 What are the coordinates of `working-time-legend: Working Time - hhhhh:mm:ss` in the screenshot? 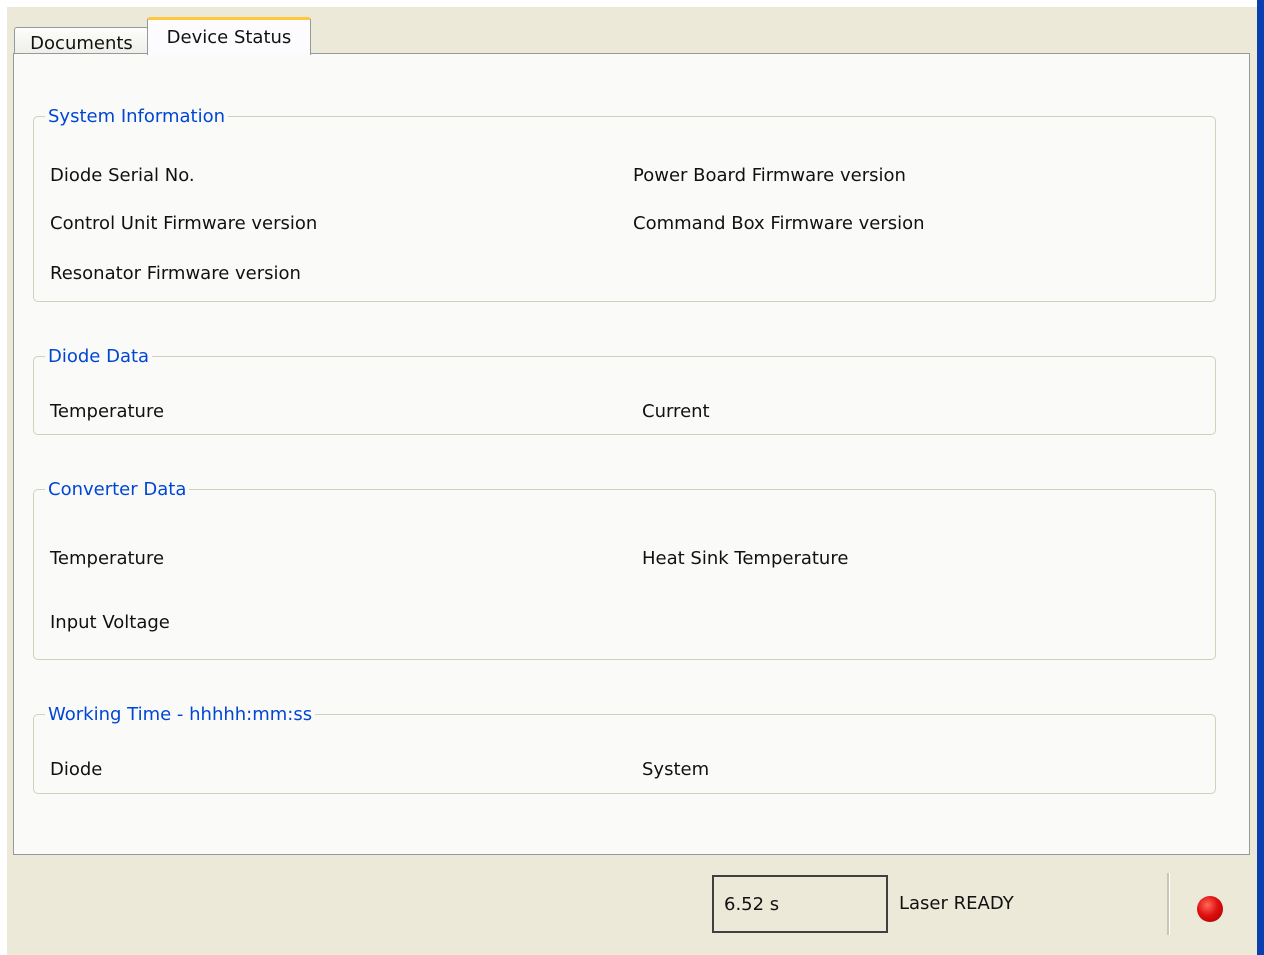 It's located at (180, 714).